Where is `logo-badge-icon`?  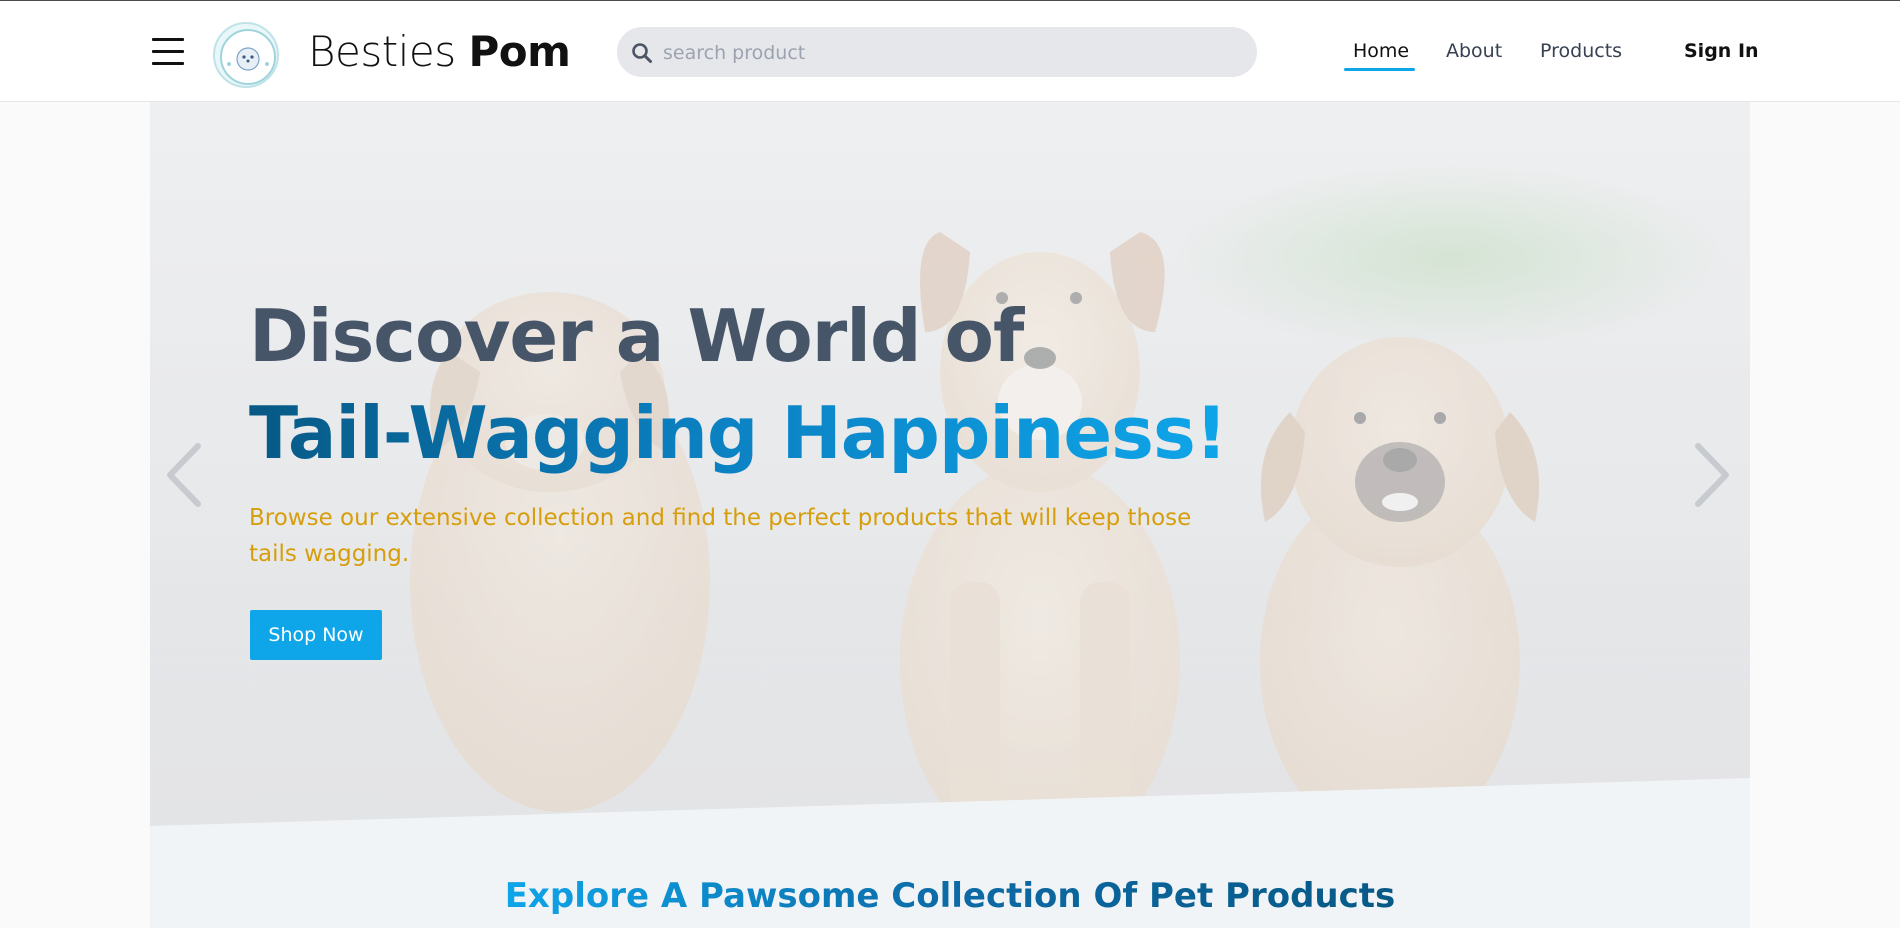 logo-badge-icon is located at coordinates (248, 57).